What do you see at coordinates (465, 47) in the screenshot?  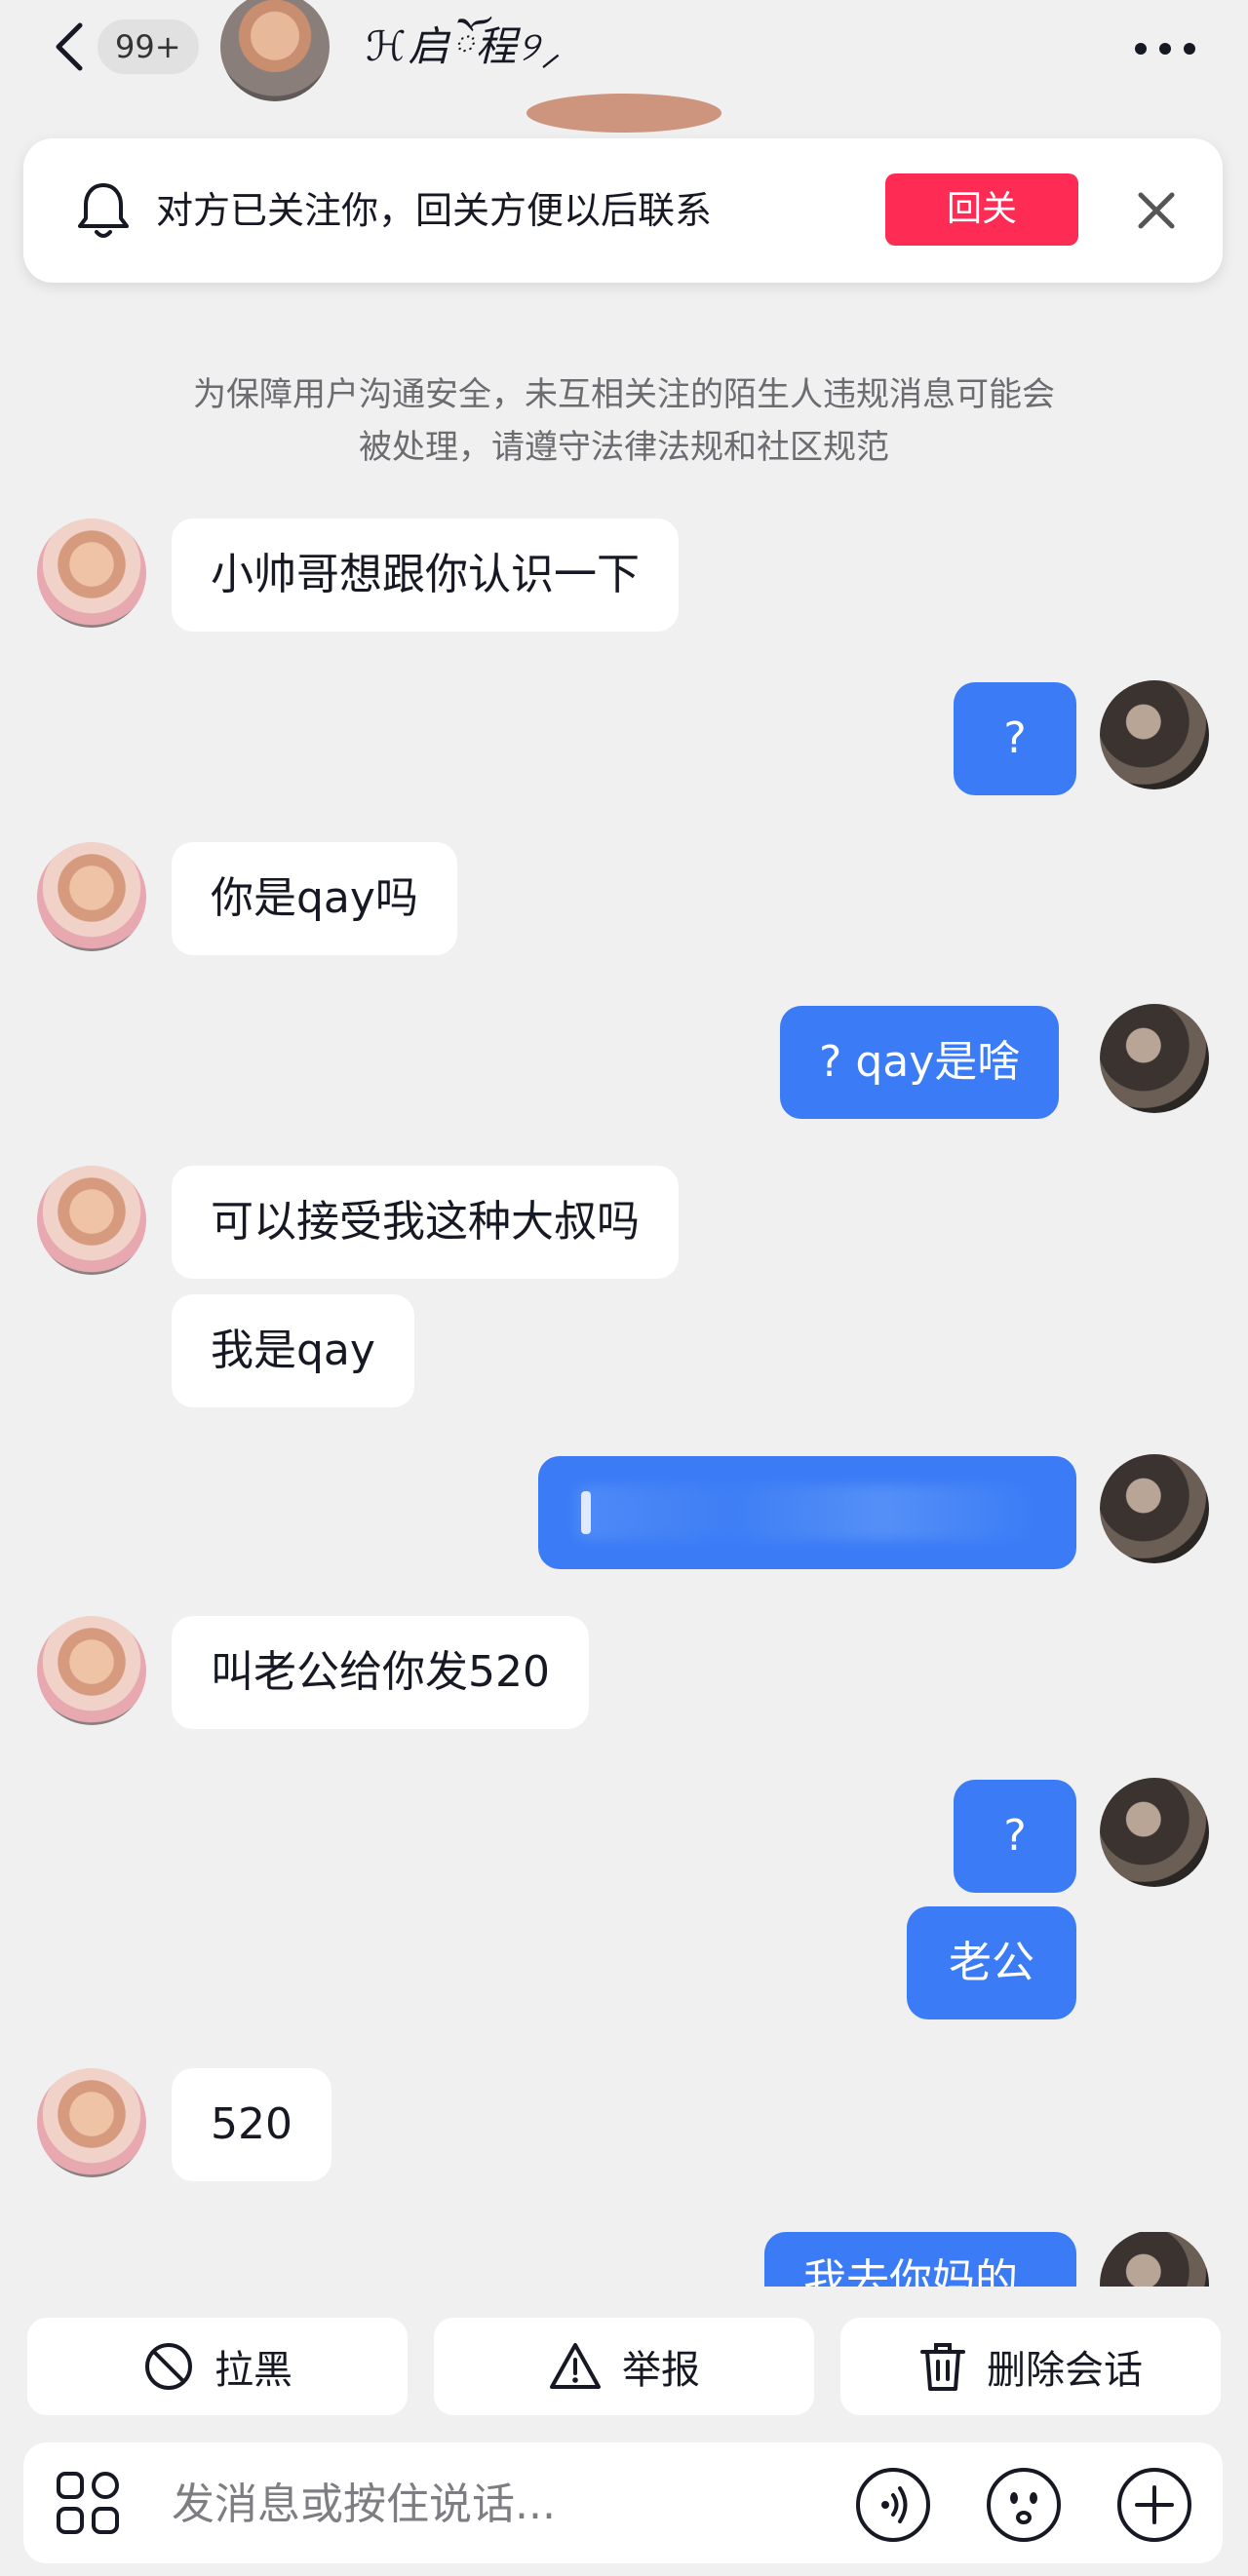 I see `contact-name: ℋ启ོ程୨⸝` at bounding box center [465, 47].